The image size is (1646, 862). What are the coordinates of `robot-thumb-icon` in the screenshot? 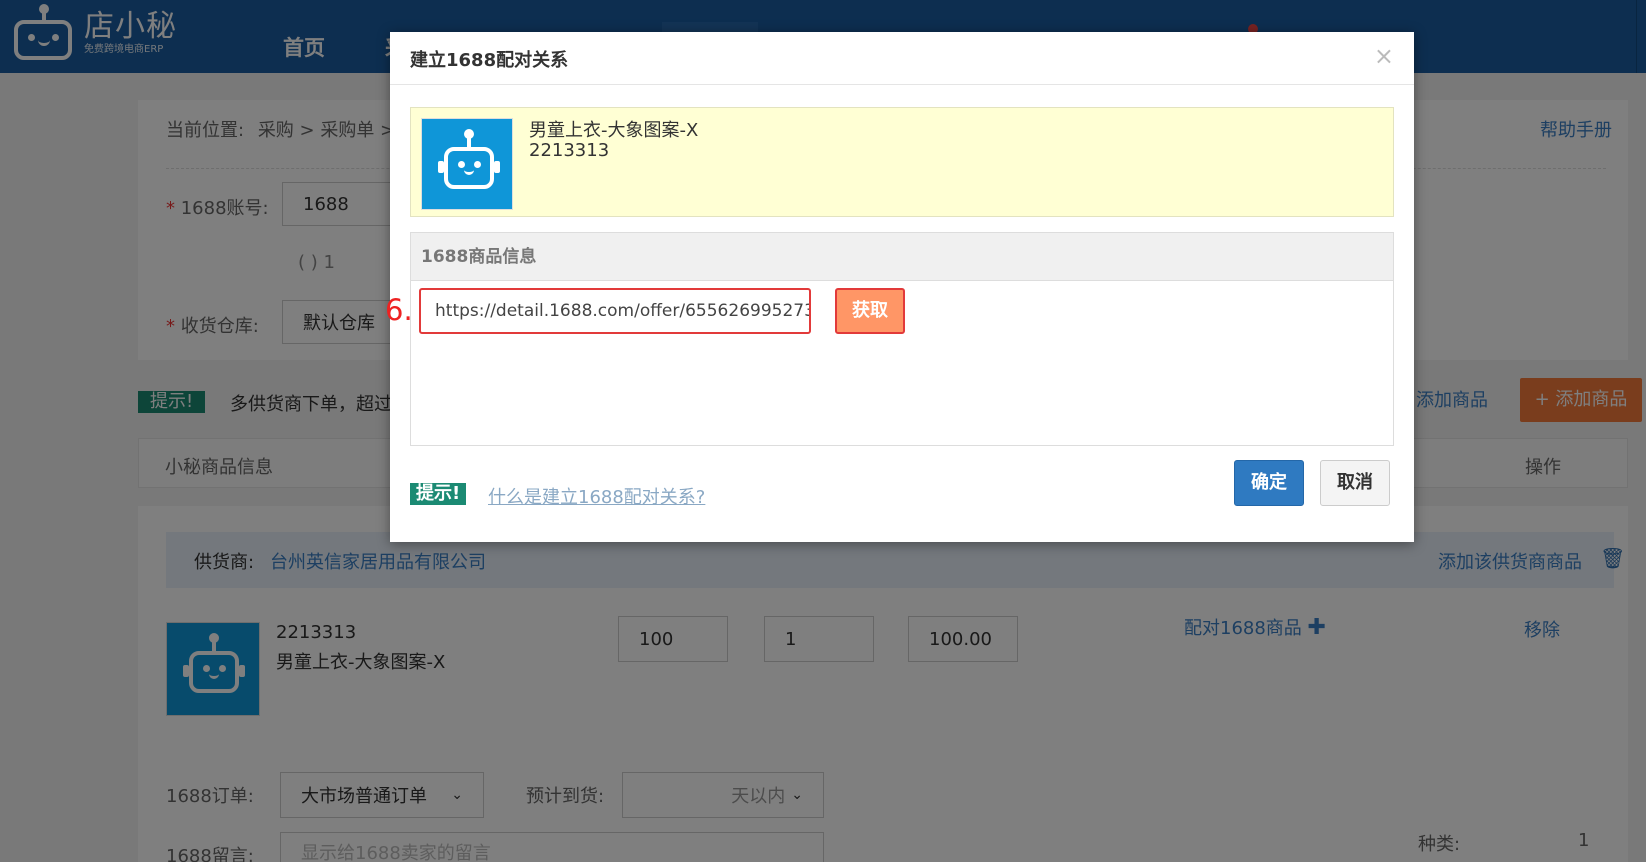 It's located at (468, 165).